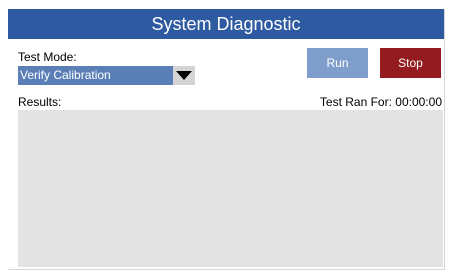 Image resolution: width=449 pixels, height=274 pixels. What do you see at coordinates (355, 102) in the screenshot?
I see `timer-label: Test Ran For:` at bounding box center [355, 102].